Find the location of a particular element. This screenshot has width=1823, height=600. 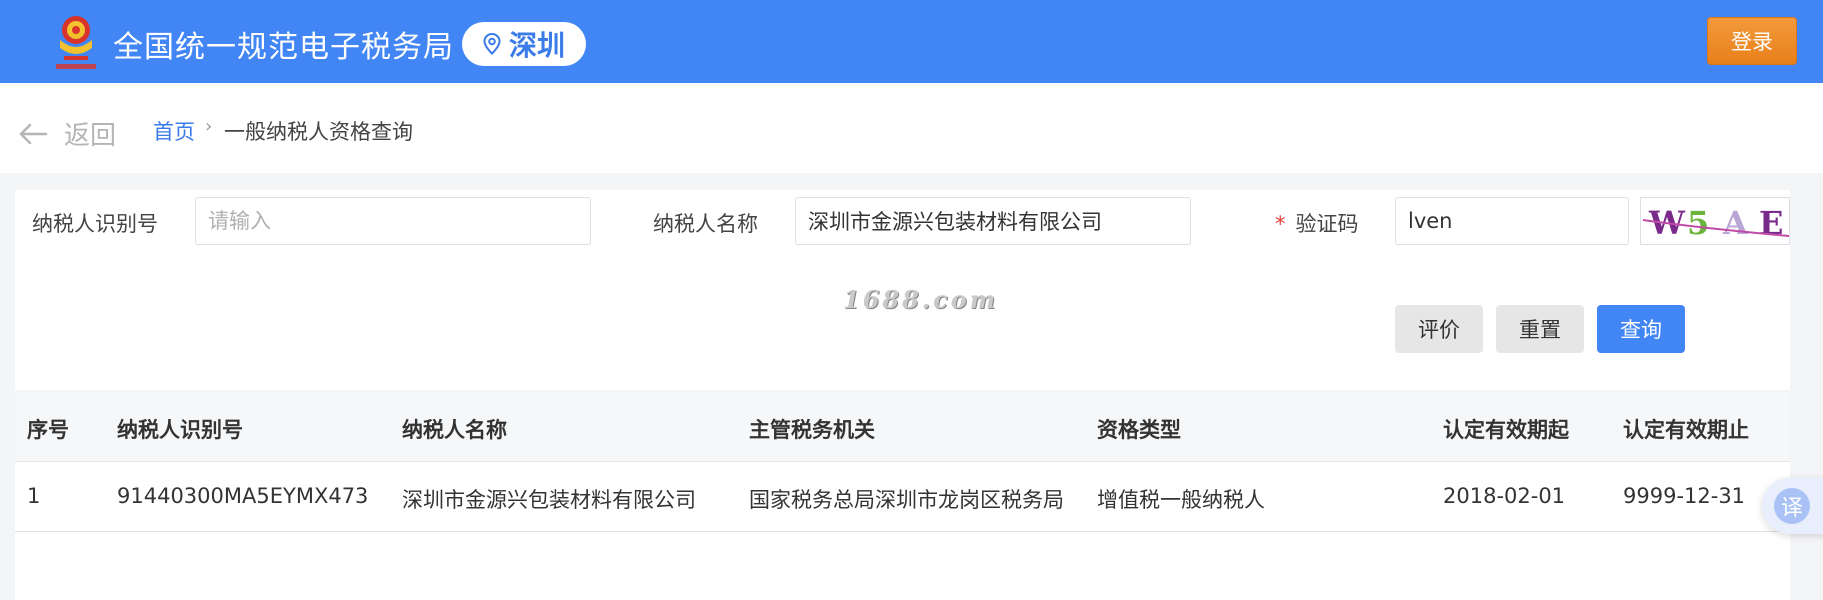

taxpayer-name-label: 纳税人名称 is located at coordinates (705, 224).